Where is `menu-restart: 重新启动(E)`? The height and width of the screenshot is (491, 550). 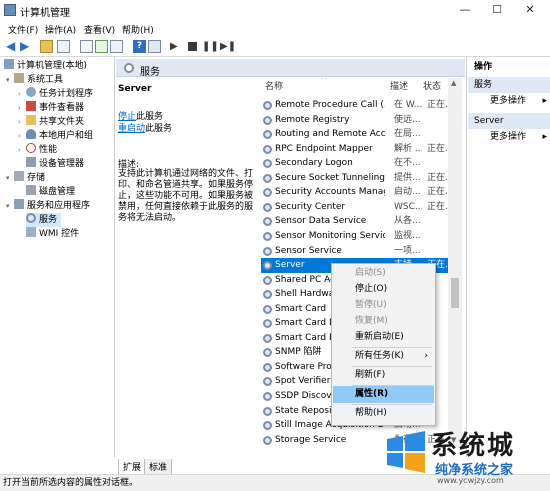 menu-restart: 重新启动(E) is located at coordinates (383, 337).